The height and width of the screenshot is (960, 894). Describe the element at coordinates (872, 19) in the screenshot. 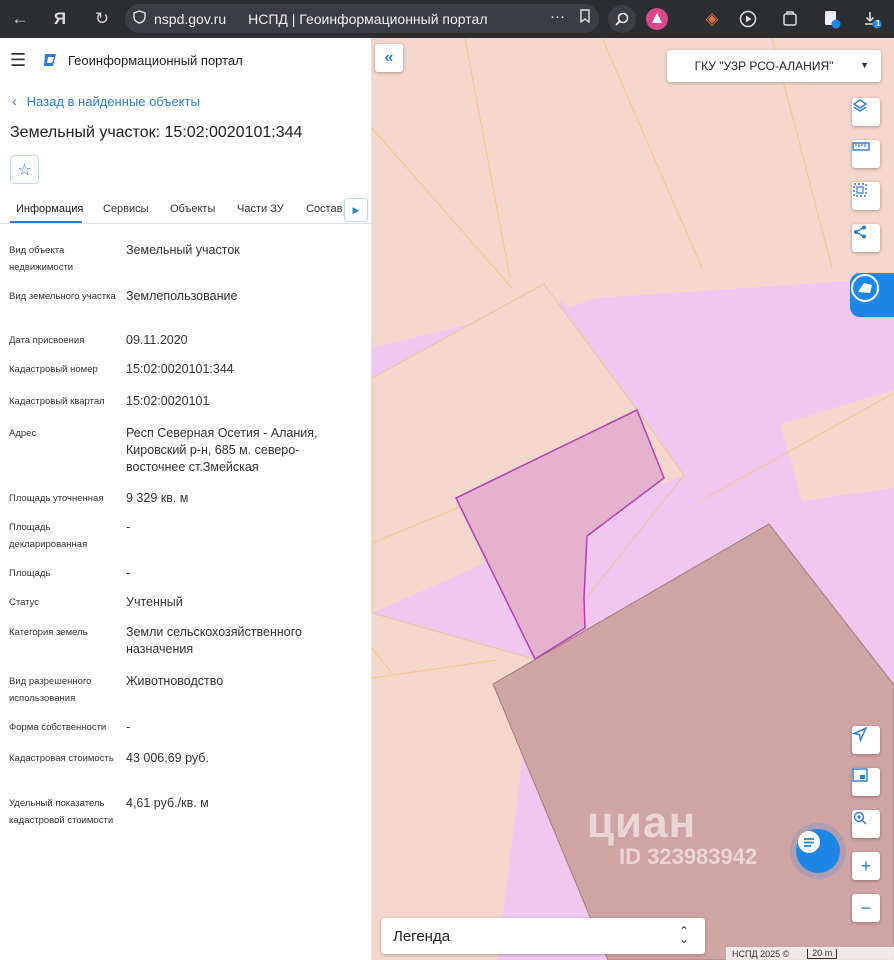

I see `download-icon: 1` at that location.